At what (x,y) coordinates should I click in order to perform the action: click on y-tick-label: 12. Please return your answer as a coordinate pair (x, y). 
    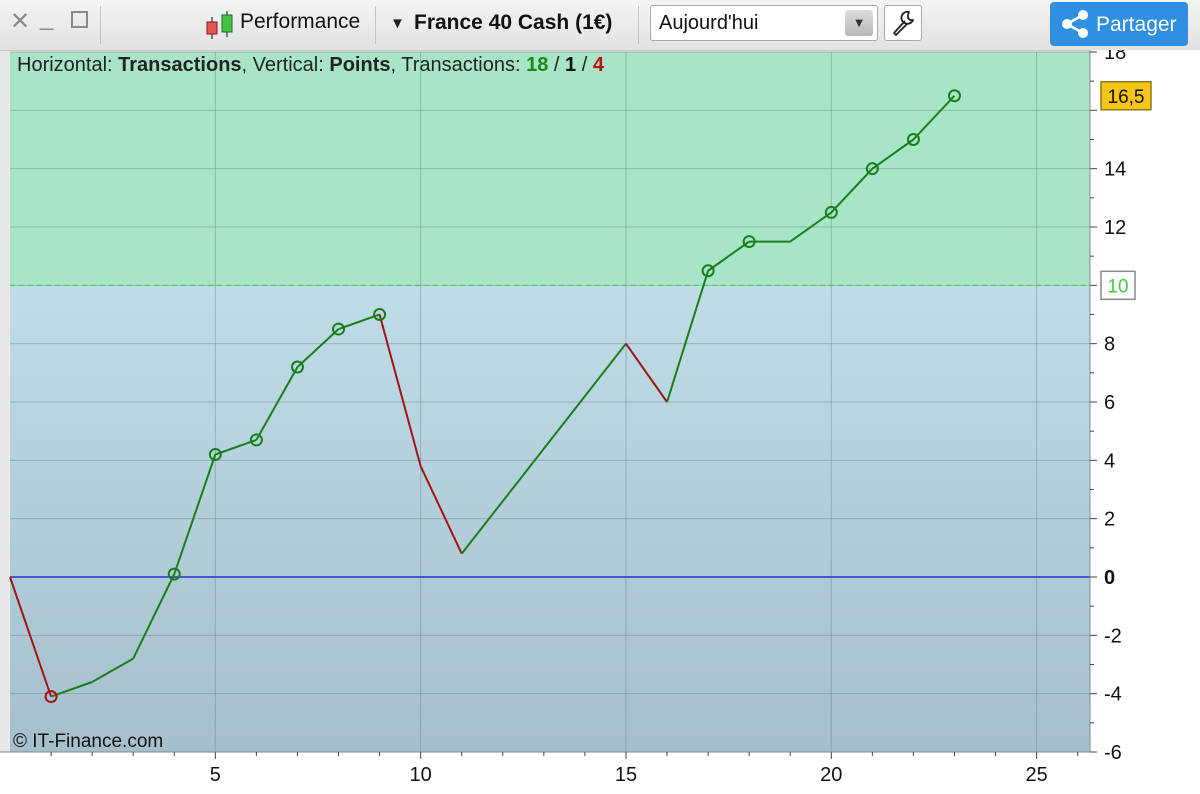
    Looking at the image, I should click on (1115, 228).